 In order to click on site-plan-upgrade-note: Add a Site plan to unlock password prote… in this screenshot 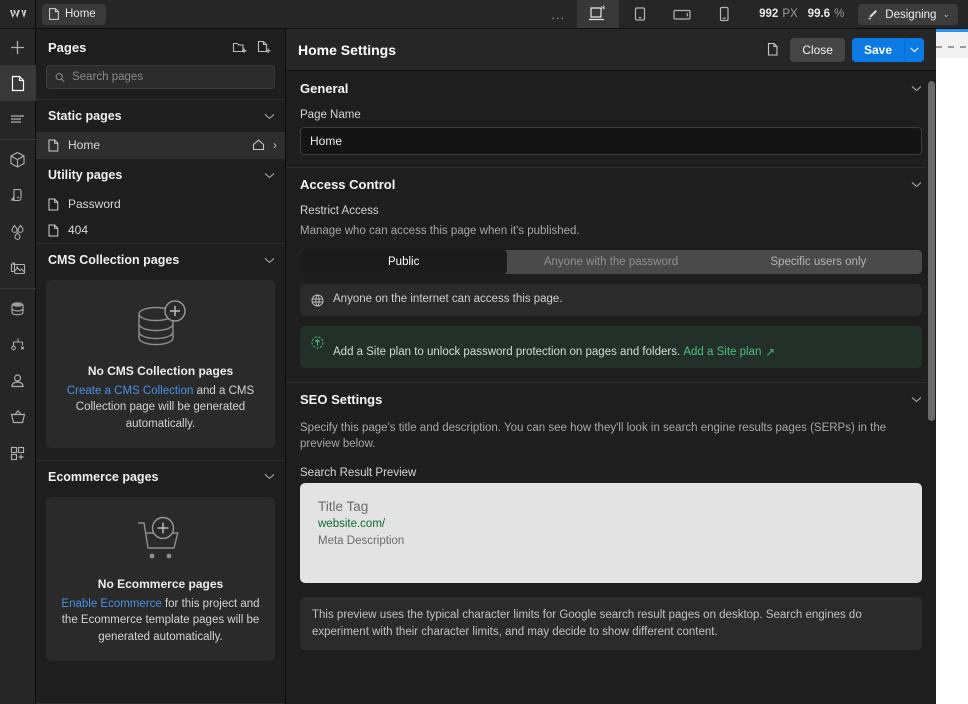, I will do `click(611, 346)`.